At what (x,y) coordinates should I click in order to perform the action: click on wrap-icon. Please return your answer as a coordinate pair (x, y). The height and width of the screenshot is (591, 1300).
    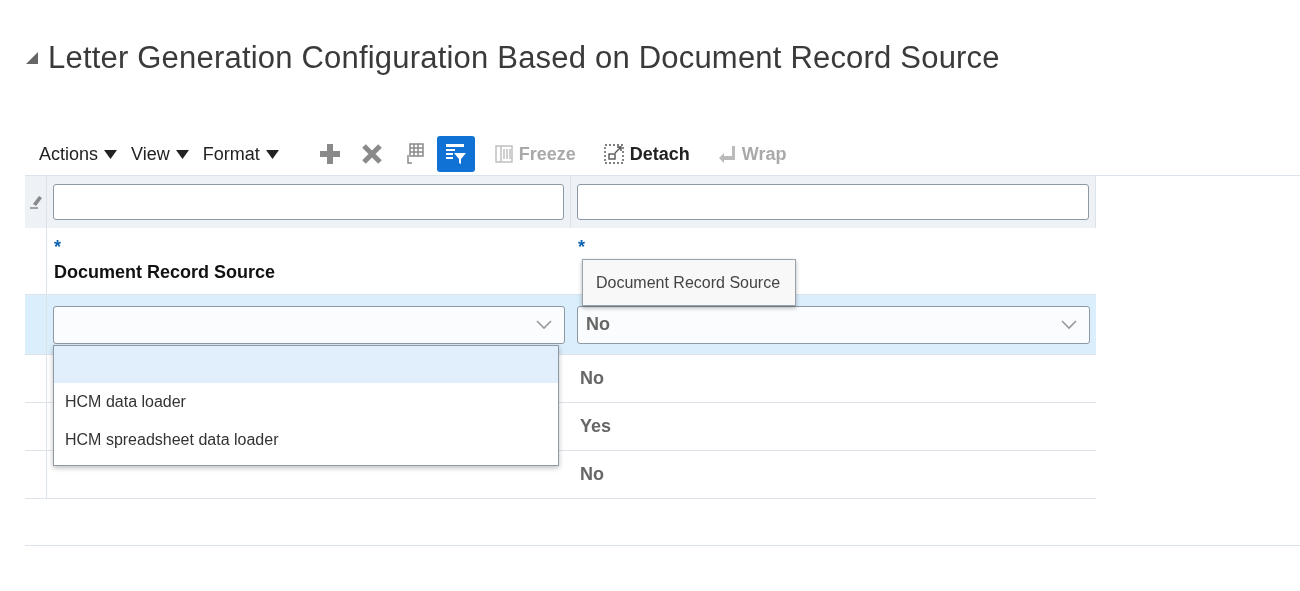
    Looking at the image, I should click on (726, 154).